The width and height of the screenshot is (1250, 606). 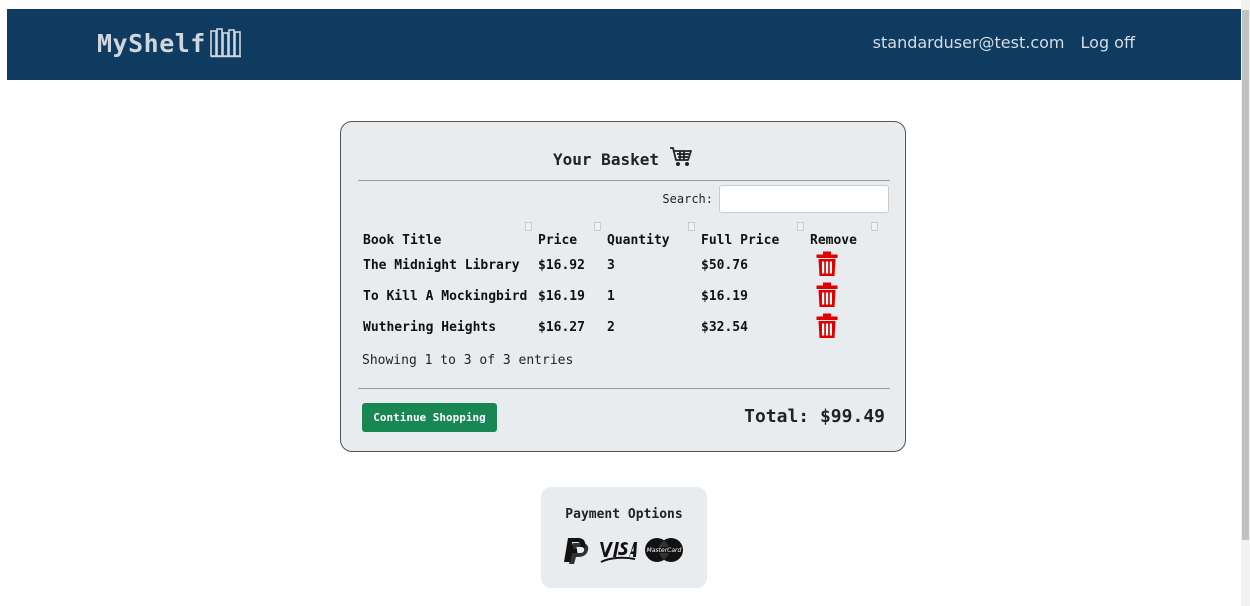 I want to click on nav-user-area: standarduser@test.com Log off, so click(x=1004, y=42).